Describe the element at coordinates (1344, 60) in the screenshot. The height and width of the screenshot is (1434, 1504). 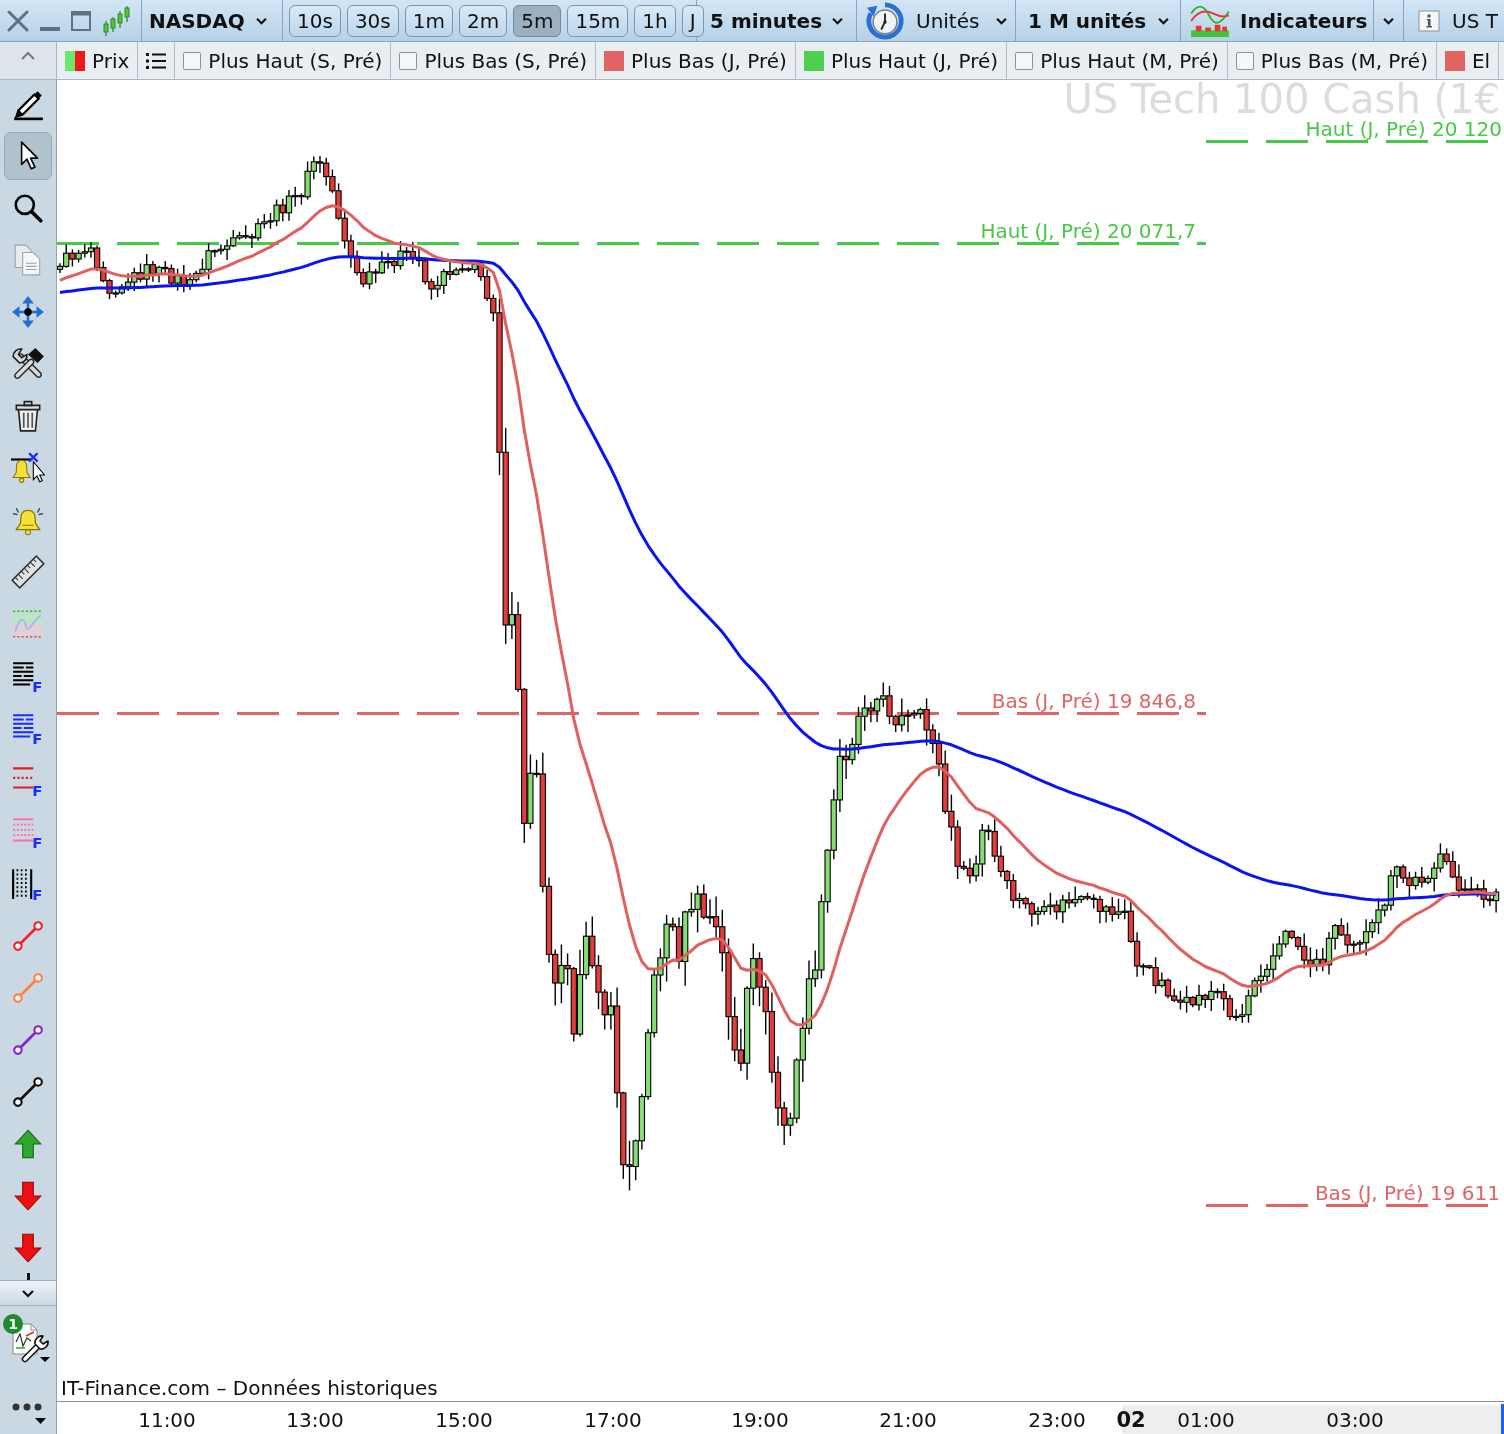
I see `legend-label: Plus Bas (M, Pré)` at that location.